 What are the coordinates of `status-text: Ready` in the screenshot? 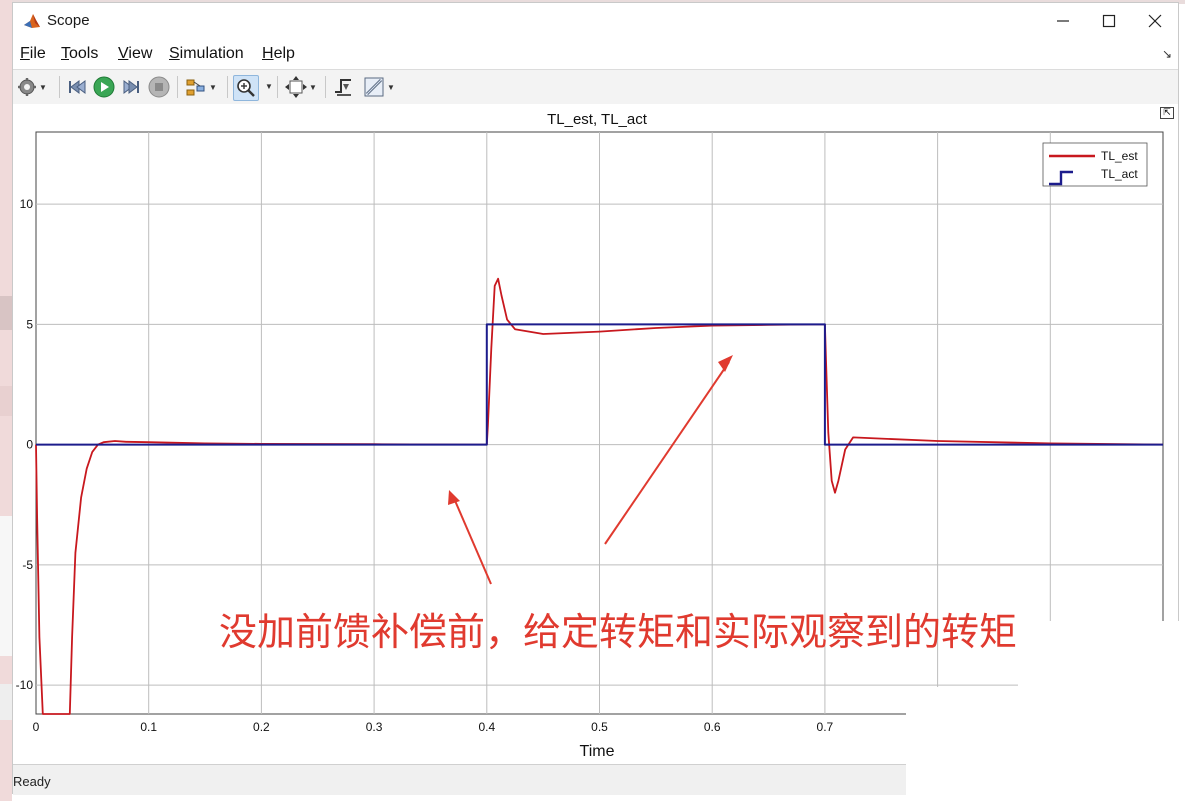 It's located at (32, 781).